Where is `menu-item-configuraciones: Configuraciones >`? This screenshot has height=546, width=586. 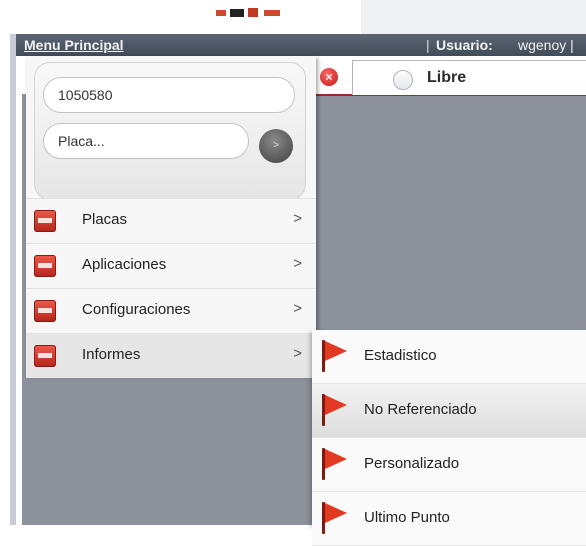 menu-item-configuraciones: Configuraciones > is located at coordinates (171, 310).